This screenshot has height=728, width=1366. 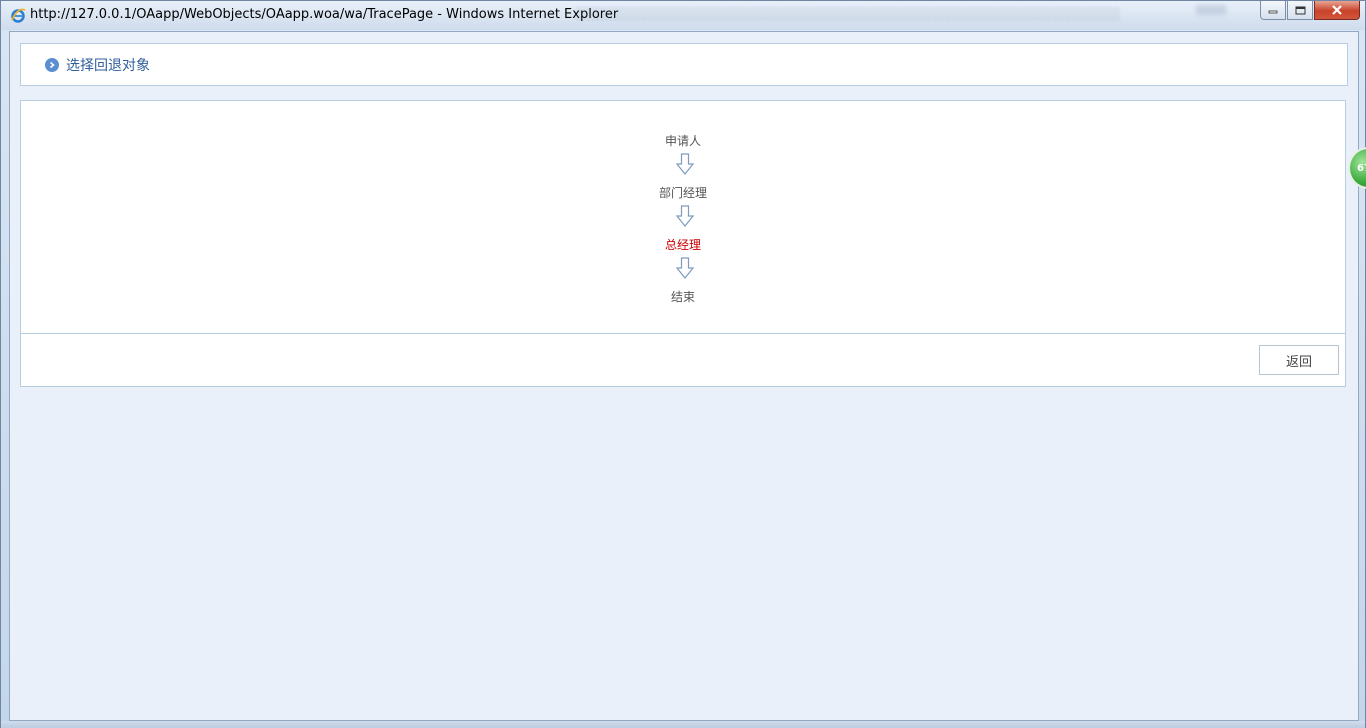 What do you see at coordinates (683, 724) in the screenshot?
I see `window-bottom-border` at bounding box center [683, 724].